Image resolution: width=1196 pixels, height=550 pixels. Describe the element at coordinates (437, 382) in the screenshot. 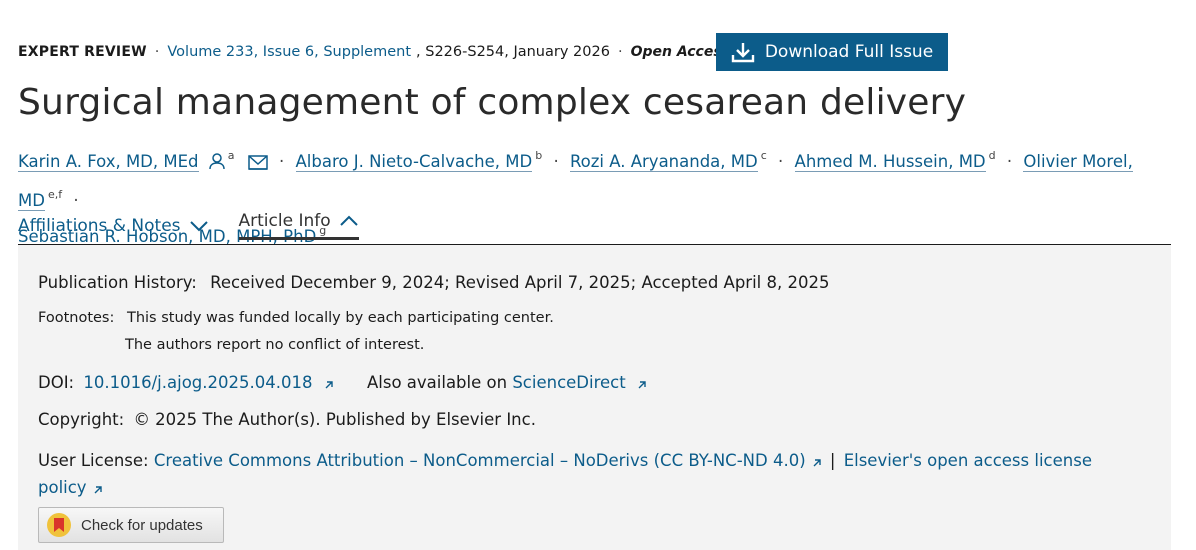

I see `also-available-label: Also available on` at that location.